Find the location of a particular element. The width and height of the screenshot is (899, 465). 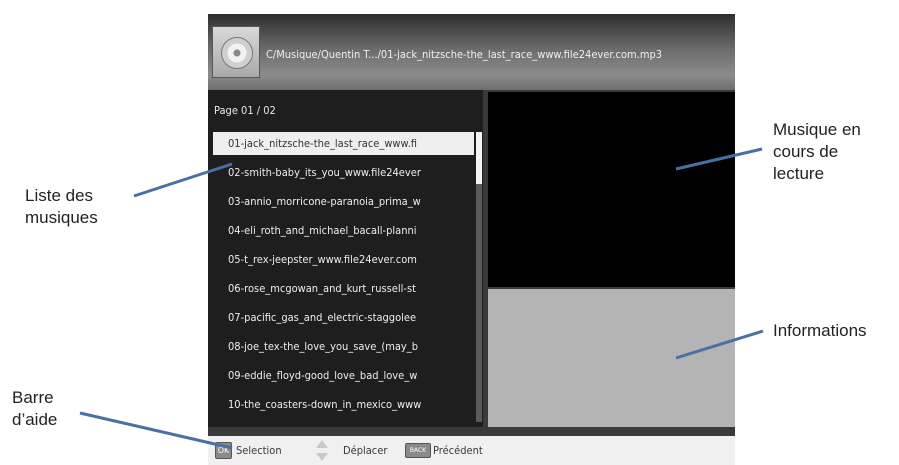

callout-info: Informations is located at coordinates (820, 331).